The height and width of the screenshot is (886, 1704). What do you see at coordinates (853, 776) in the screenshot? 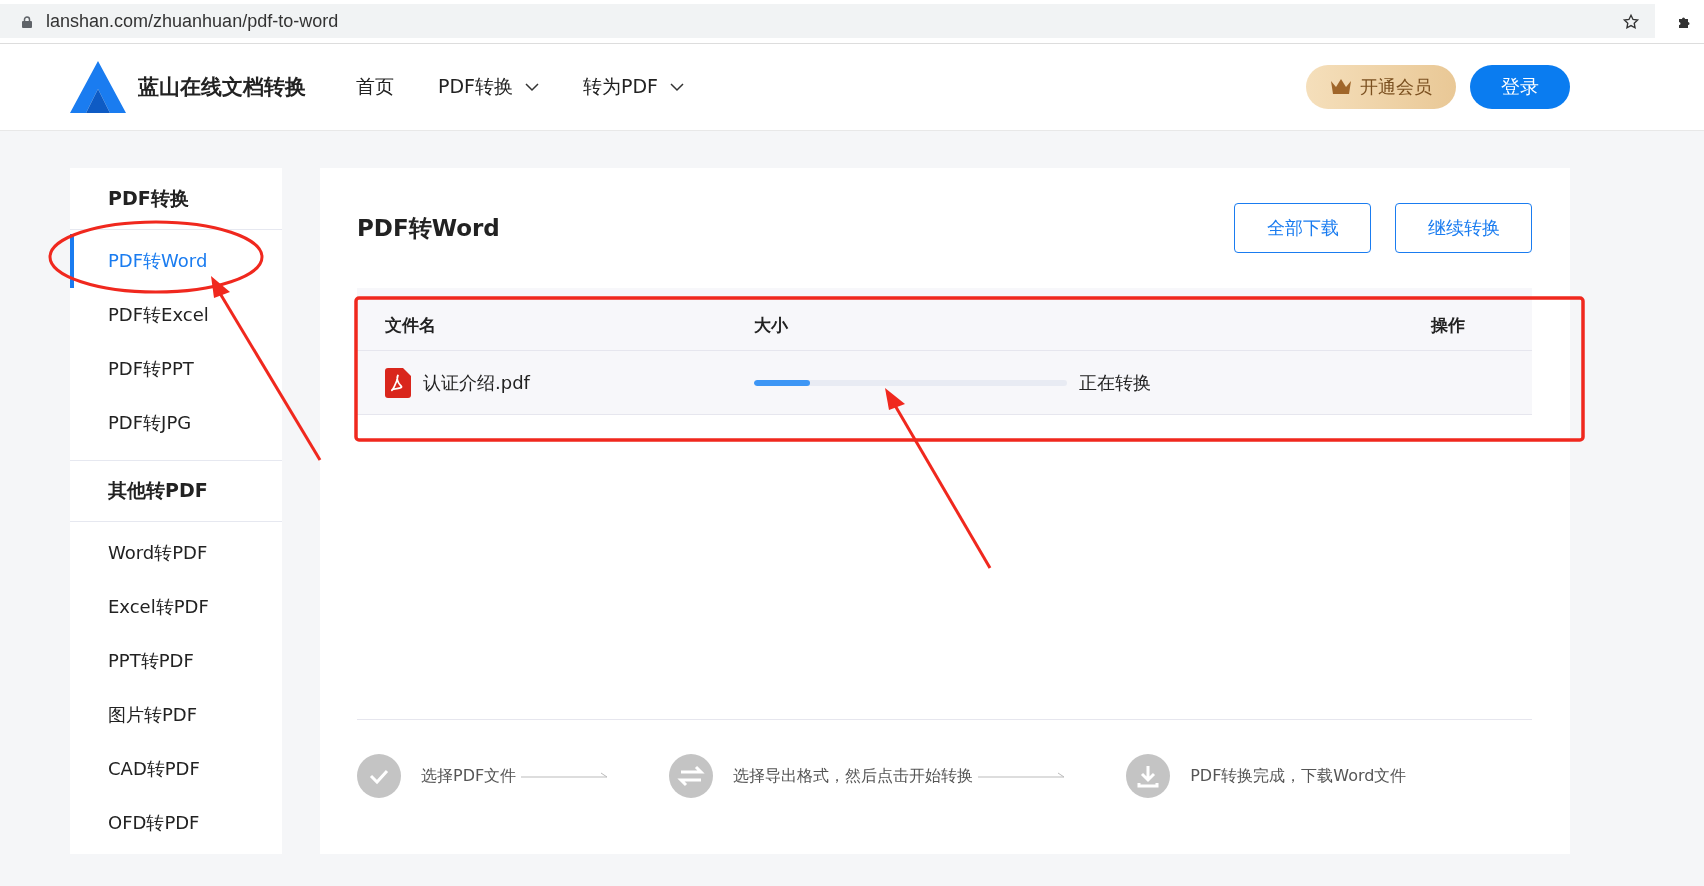
I see `step-label: 选择导出格式，然后点击开始转换` at bounding box center [853, 776].